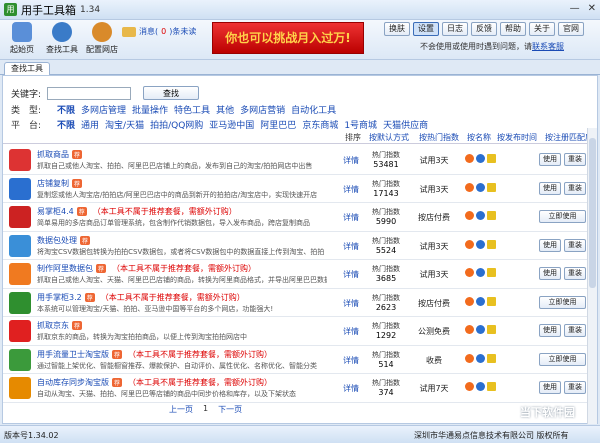 The width and height of the screenshot is (600, 443). I want to click on skin-button: 换肤, so click(397, 29).